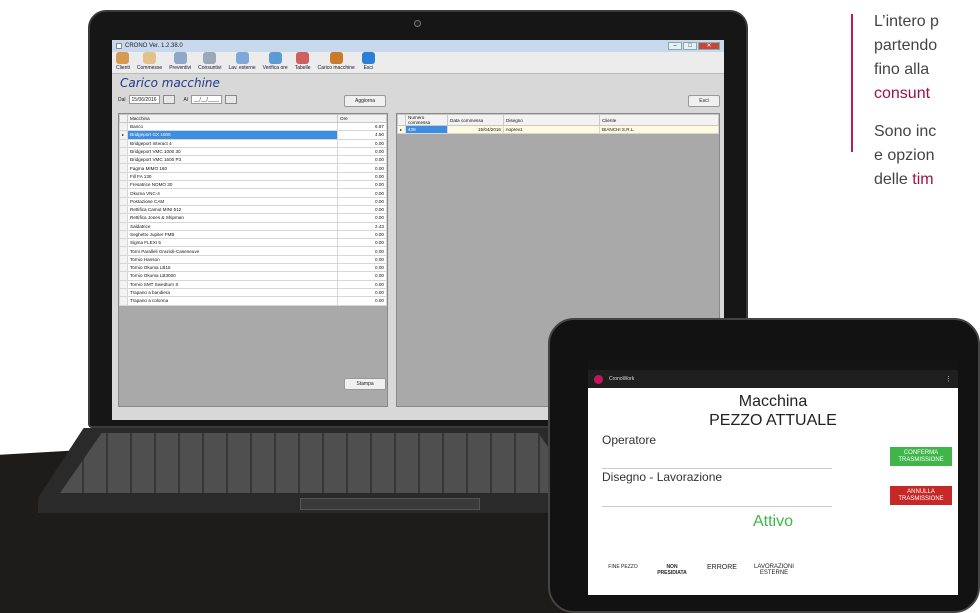  I want to click on toolbar-button-carico-macchine: Carico macchine, so click(336, 61).